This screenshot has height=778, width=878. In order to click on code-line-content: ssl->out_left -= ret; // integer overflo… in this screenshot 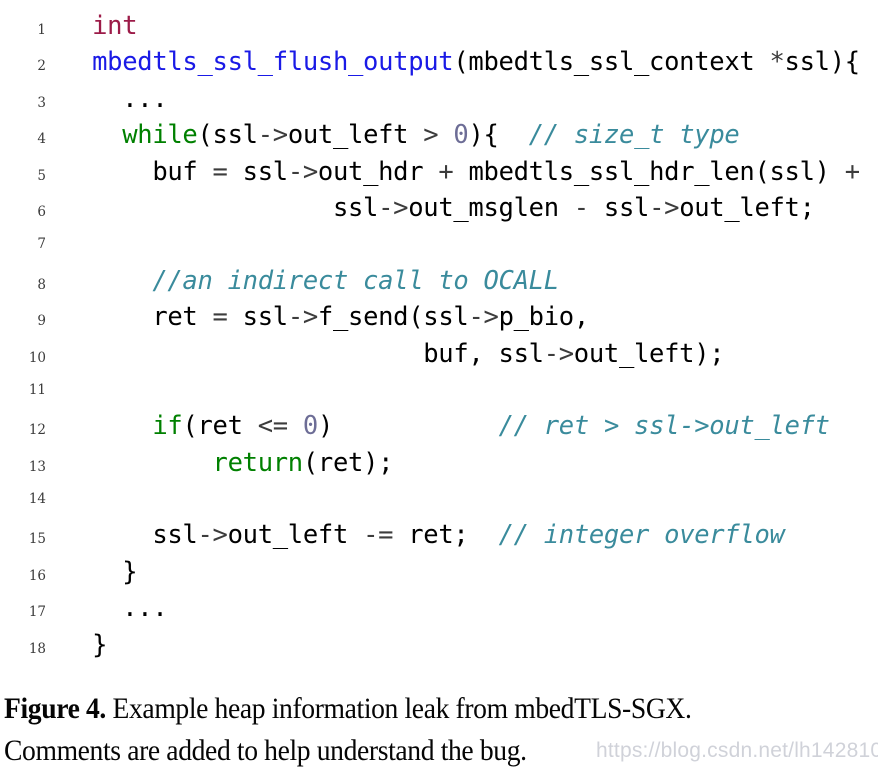, I will do `click(415, 535)`.